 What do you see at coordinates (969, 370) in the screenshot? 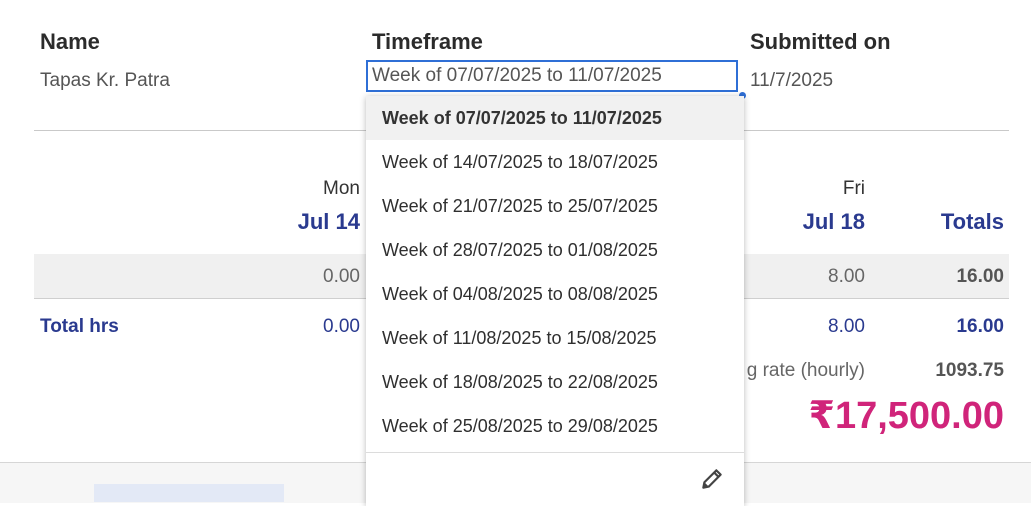
I see `rate-value: 1093.75` at bounding box center [969, 370].